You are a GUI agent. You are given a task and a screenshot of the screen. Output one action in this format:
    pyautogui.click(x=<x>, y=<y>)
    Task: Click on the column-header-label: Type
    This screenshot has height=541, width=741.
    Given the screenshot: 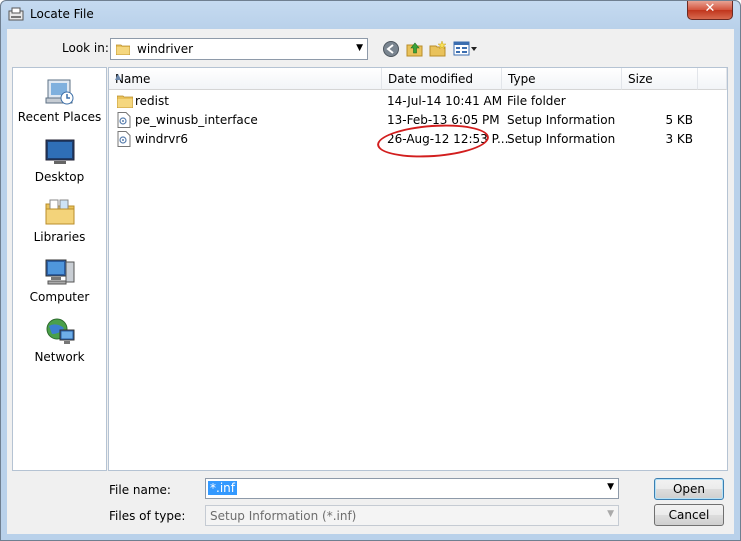 What is the action you would take?
    pyautogui.click(x=522, y=79)
    